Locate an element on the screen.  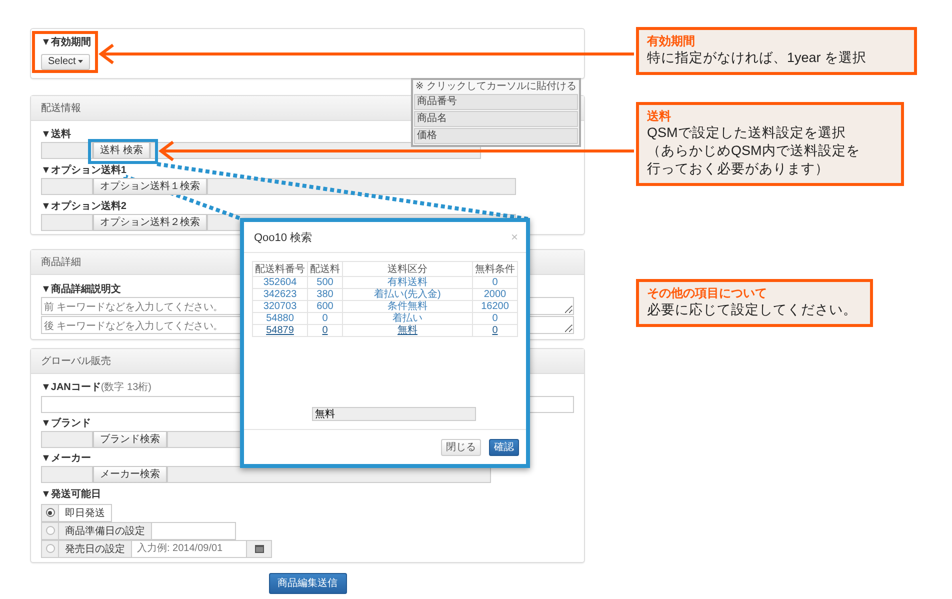
field-hint: (数字 13桁) is located at coordinates (126, 388).